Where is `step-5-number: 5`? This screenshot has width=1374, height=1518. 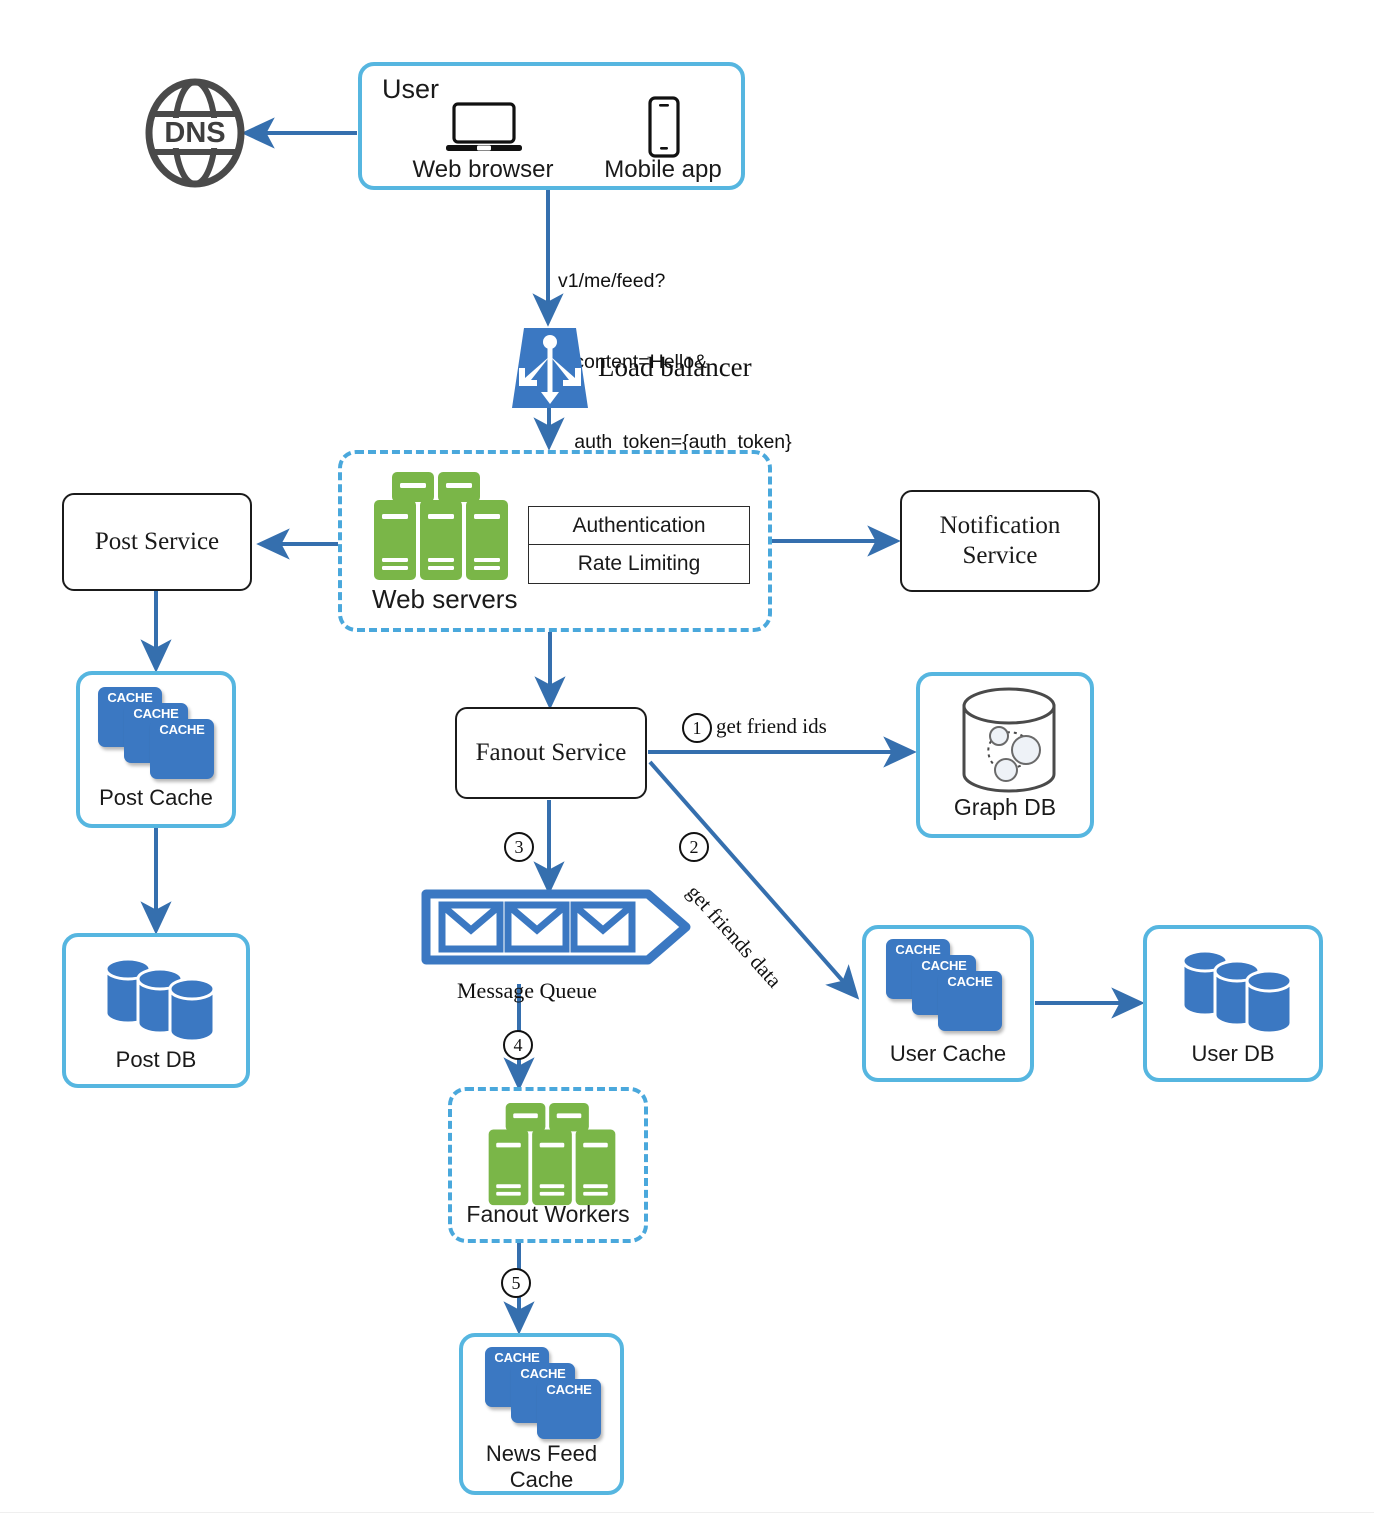 step-5-number: 5 is located at coordinates (516, 1282).